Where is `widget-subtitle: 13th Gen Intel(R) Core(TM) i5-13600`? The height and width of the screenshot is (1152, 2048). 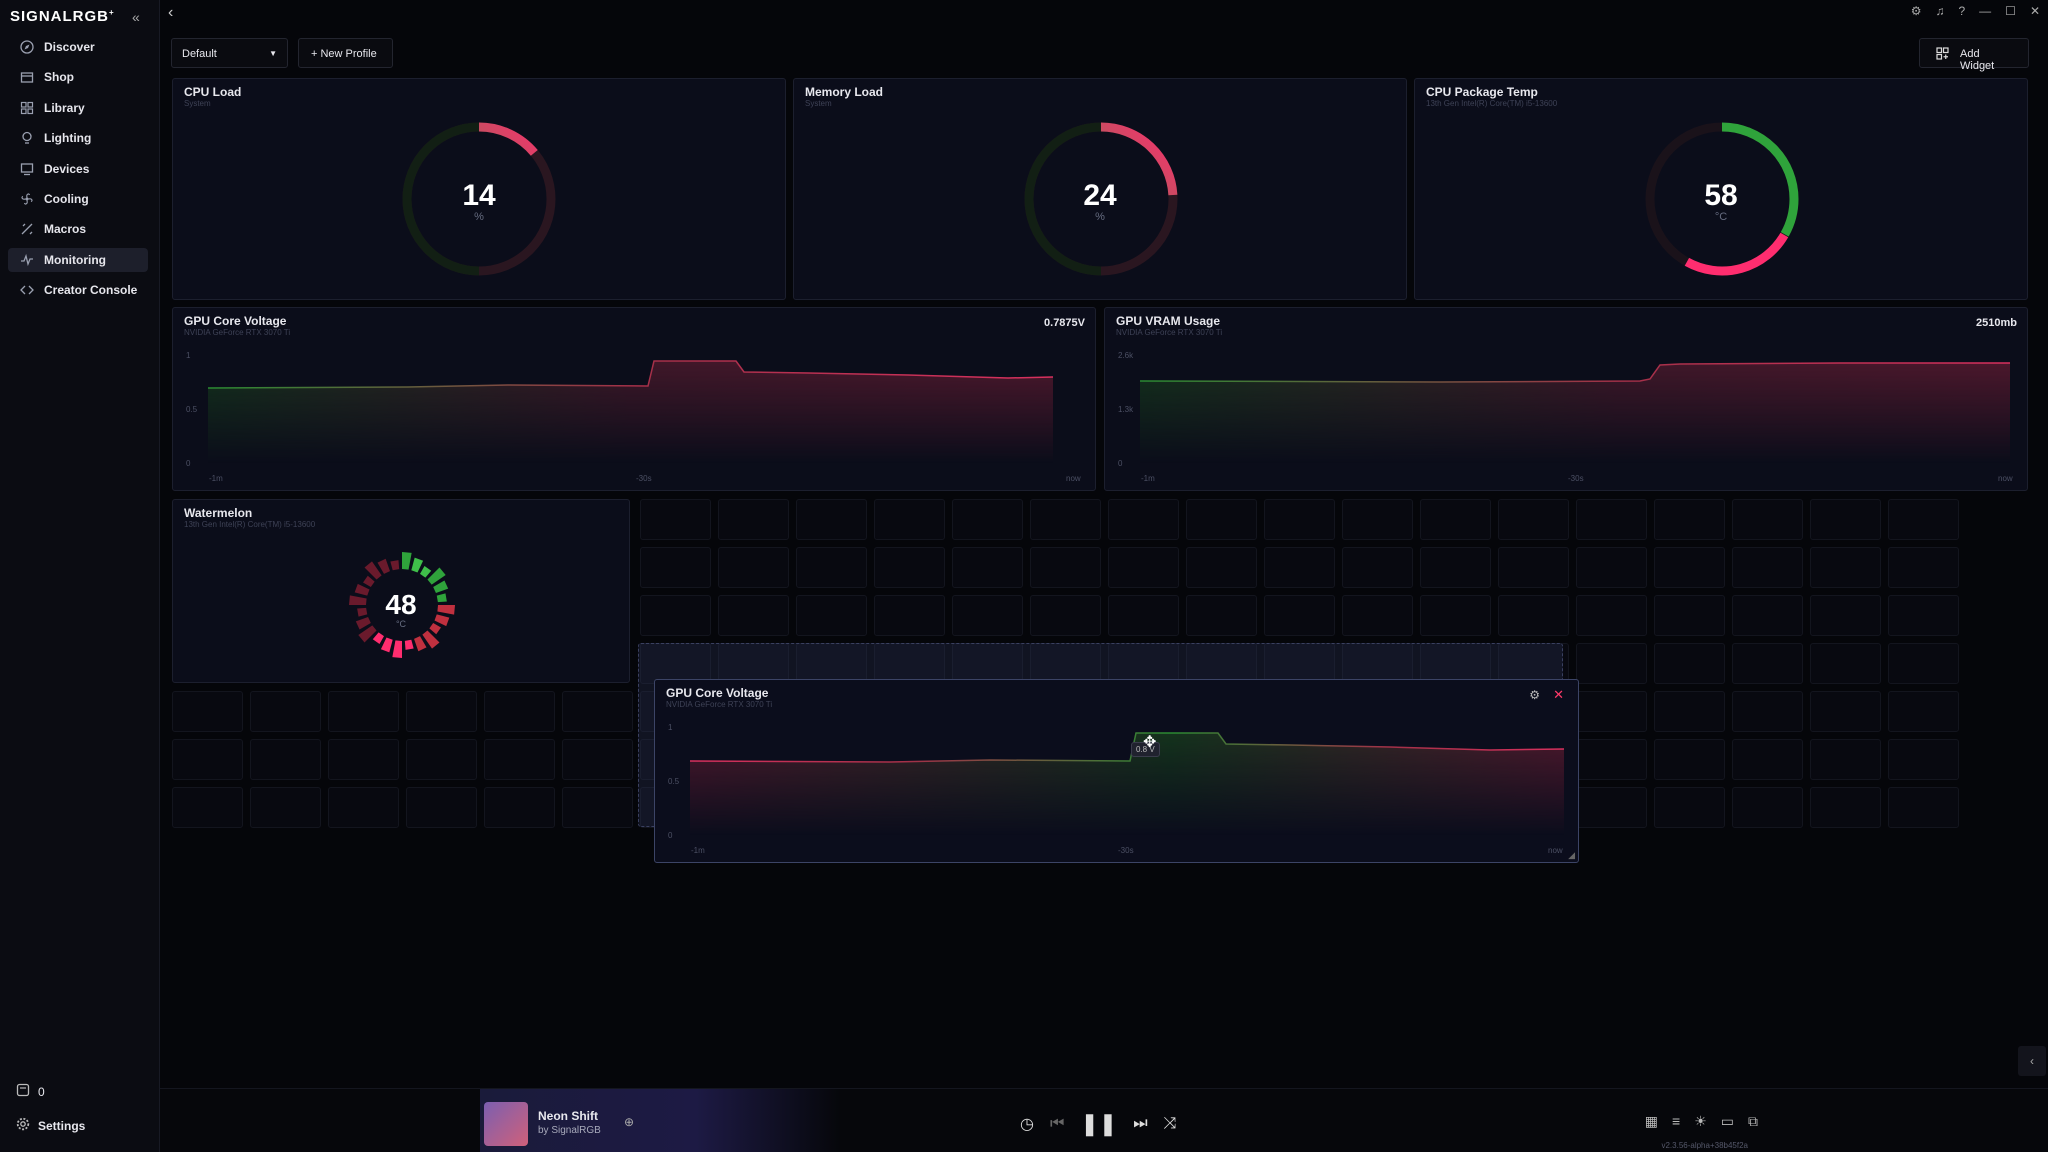 widget-subtitle: 13th Gen Intel(R) Core(TM) i5-13600 is located at coordinates (250, 524).